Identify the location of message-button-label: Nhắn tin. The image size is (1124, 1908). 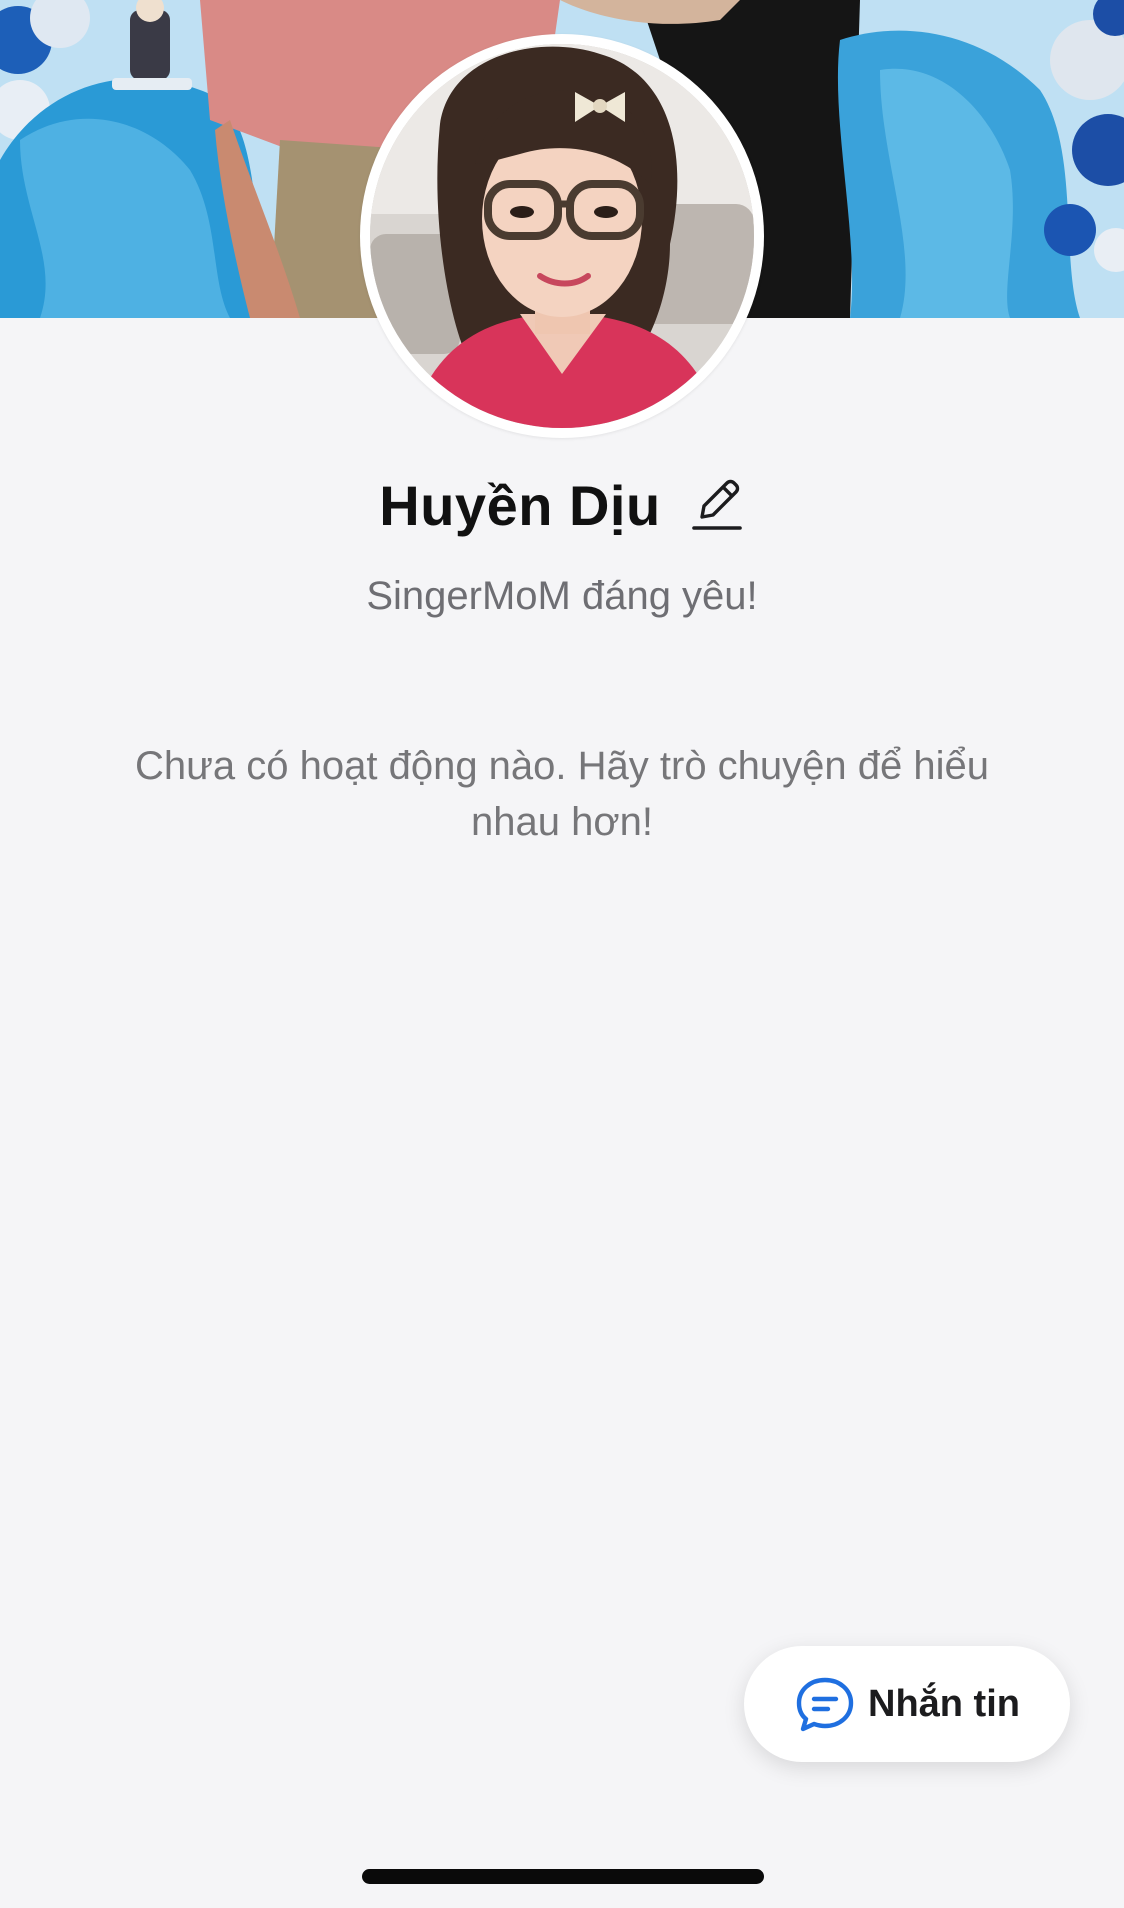
(944, 1703).